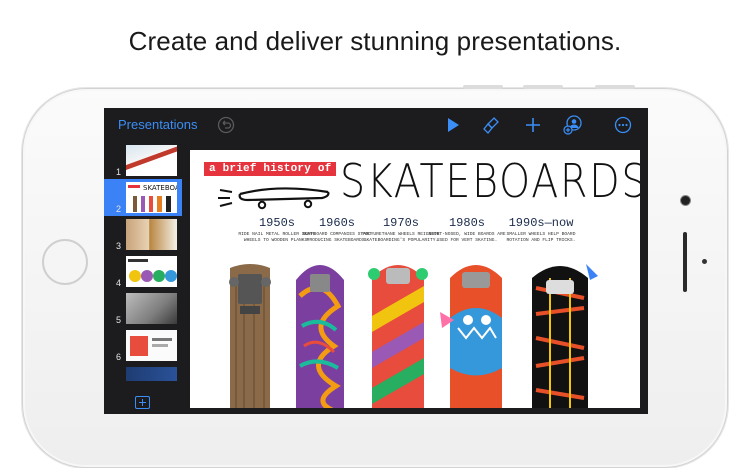 The width and height of the screenshot is (750, 468). Describe the element at coordinates (615, 87) in the screenshot. I see `power-button` at that location.